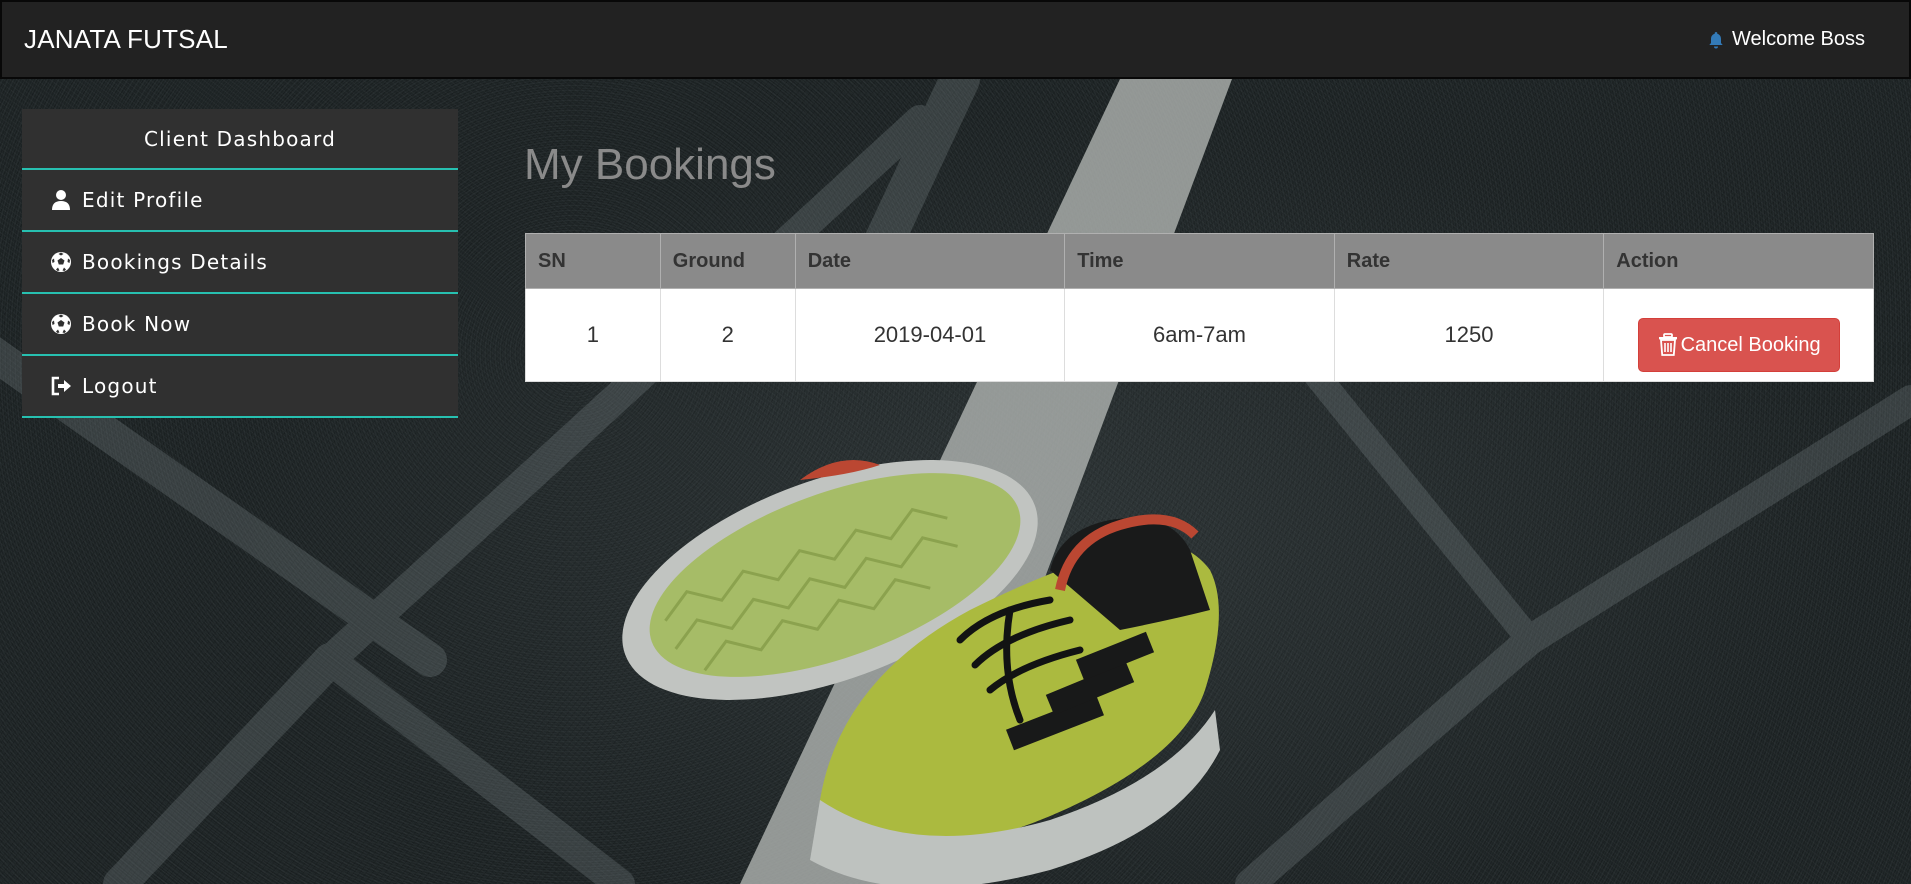 Image resolution: width=1911 pixels, height=884 pixels. Describe the element at coordinates (650, 164) in the screenshot. I see `page-title: My Bookings` at that location.